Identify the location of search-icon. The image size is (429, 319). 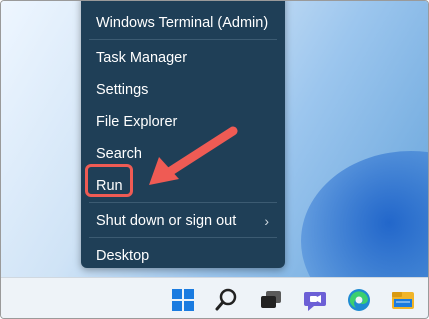
(227, 300).